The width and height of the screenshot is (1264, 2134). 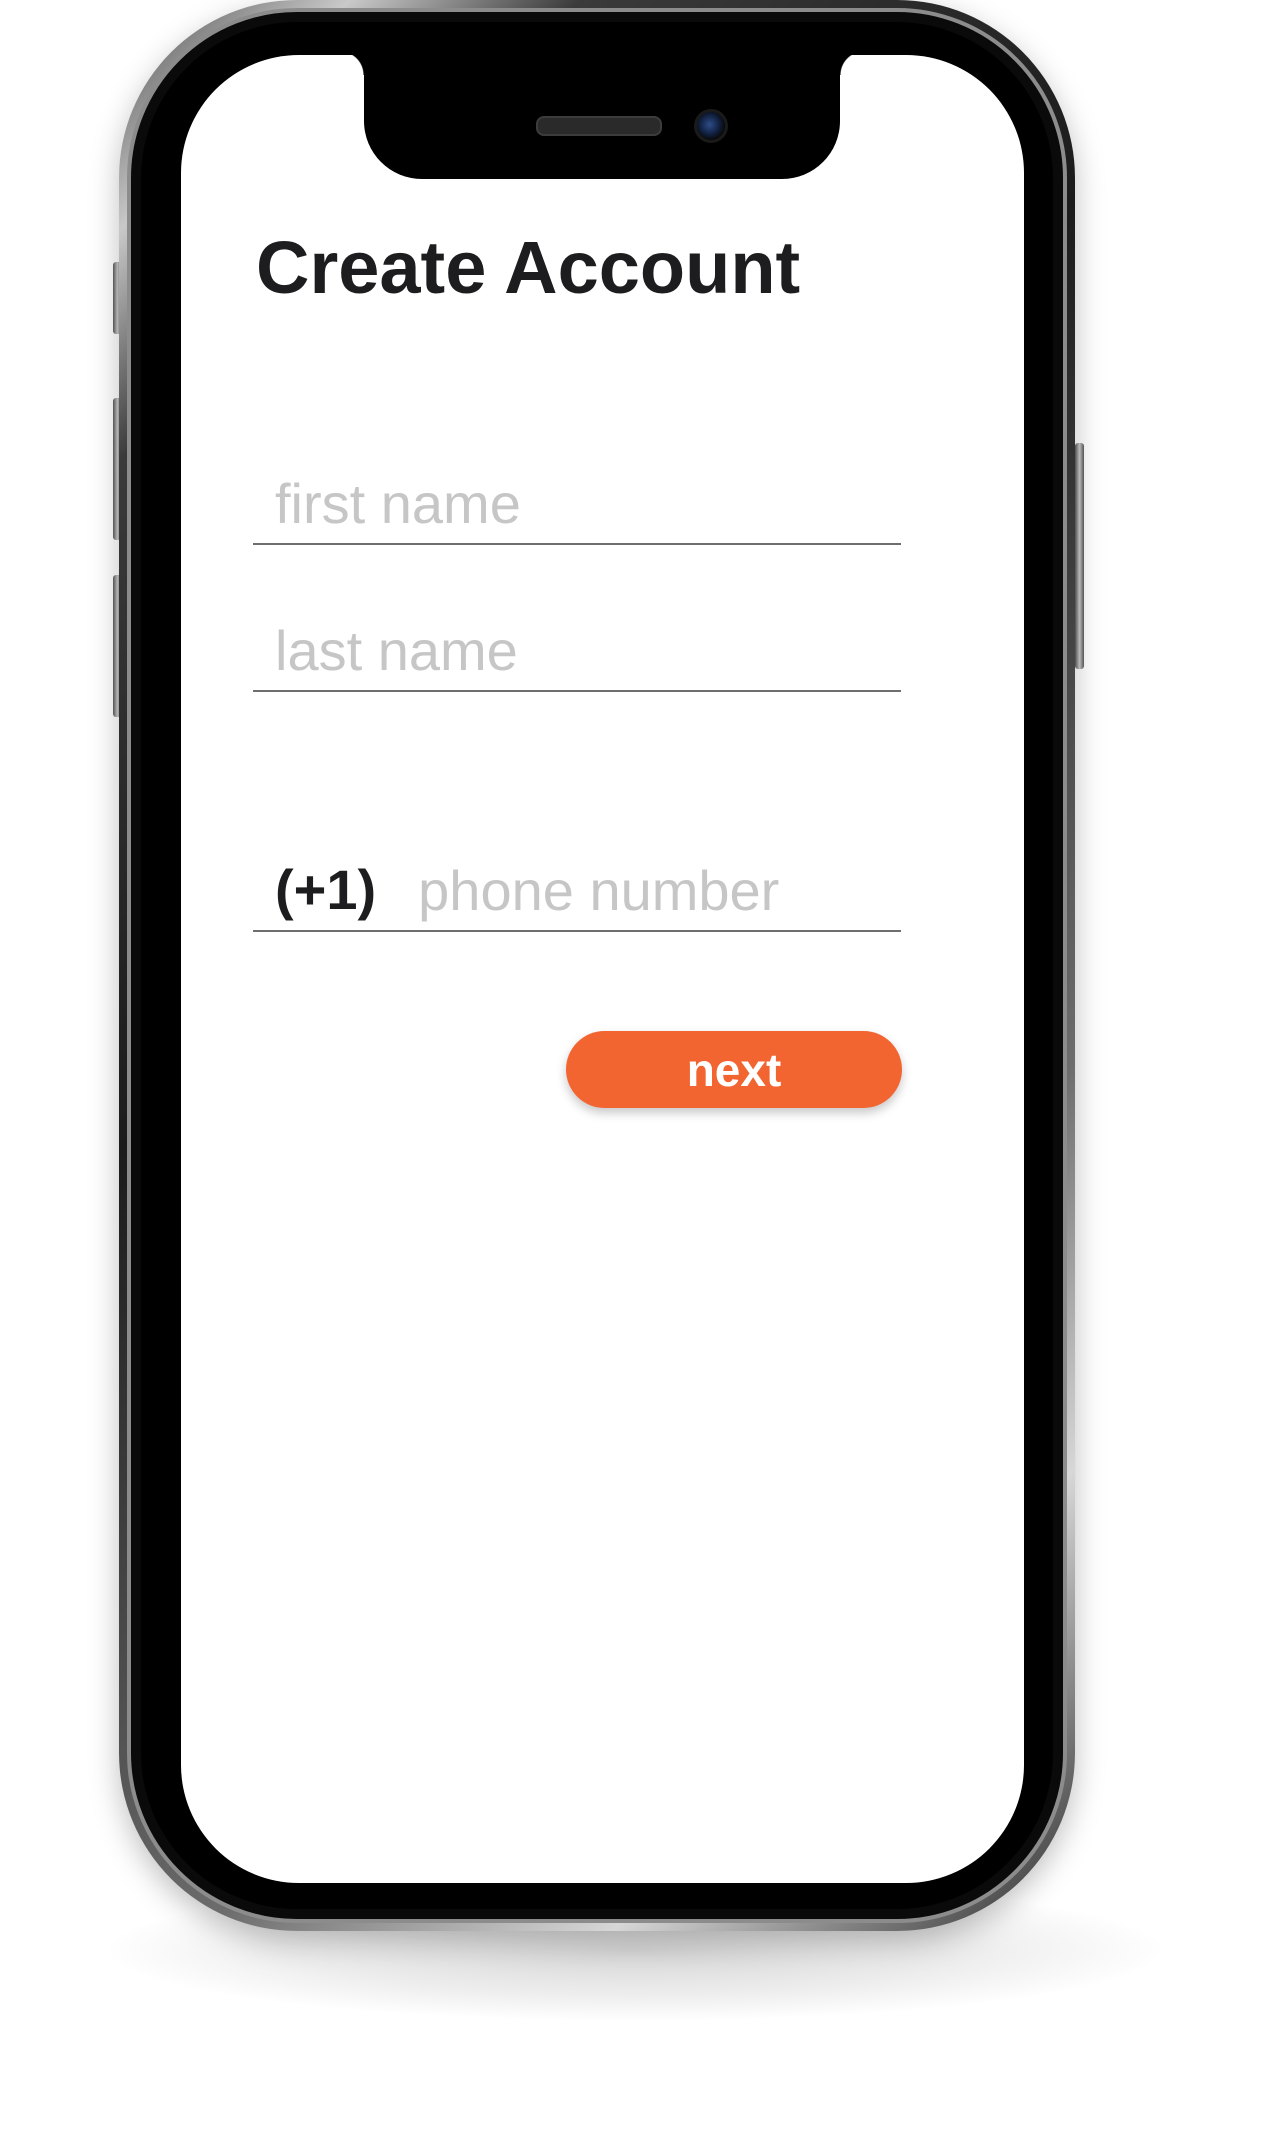 What do you see at coordinates (734, 1069) in the screenshot?
I see `next-button: next` at bounding box center [734, 1069].